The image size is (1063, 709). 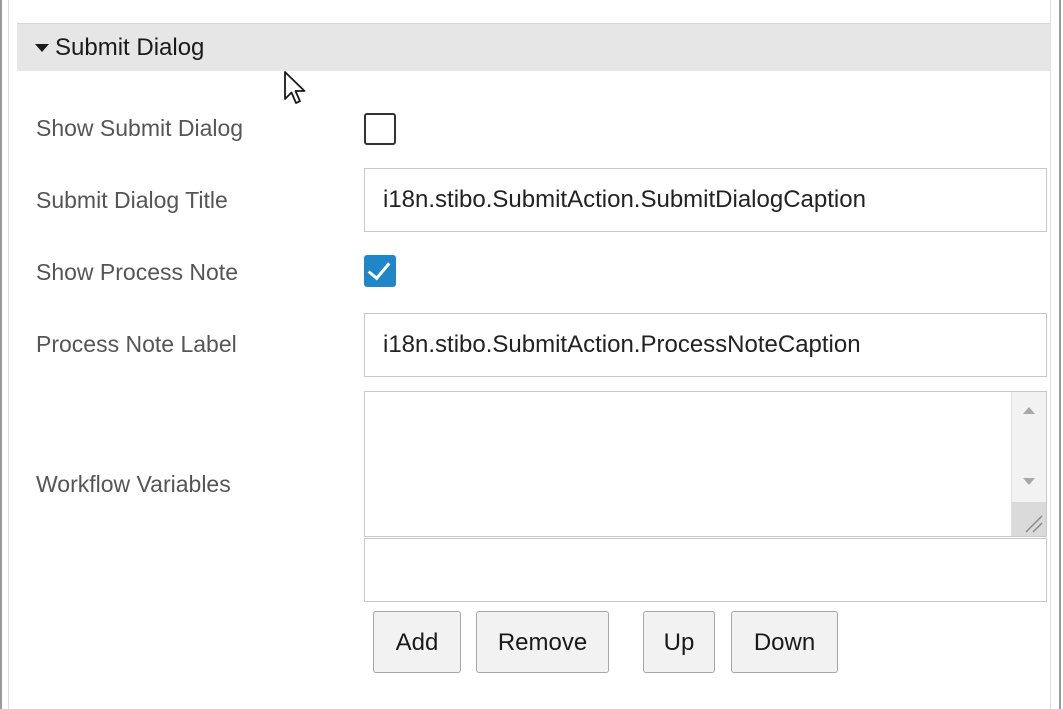 I want to click on workflow-variables-list, so click(x=705, y=464).